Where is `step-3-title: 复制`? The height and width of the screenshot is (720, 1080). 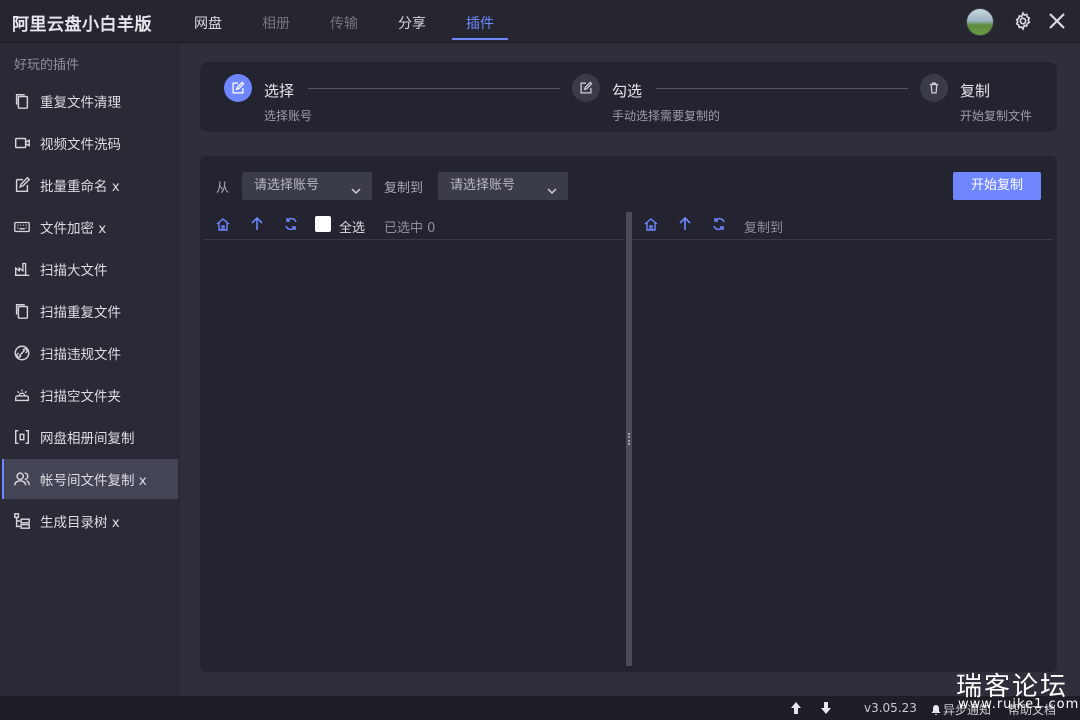
step-3-title: 复制 is located at coordinates (975, 91).